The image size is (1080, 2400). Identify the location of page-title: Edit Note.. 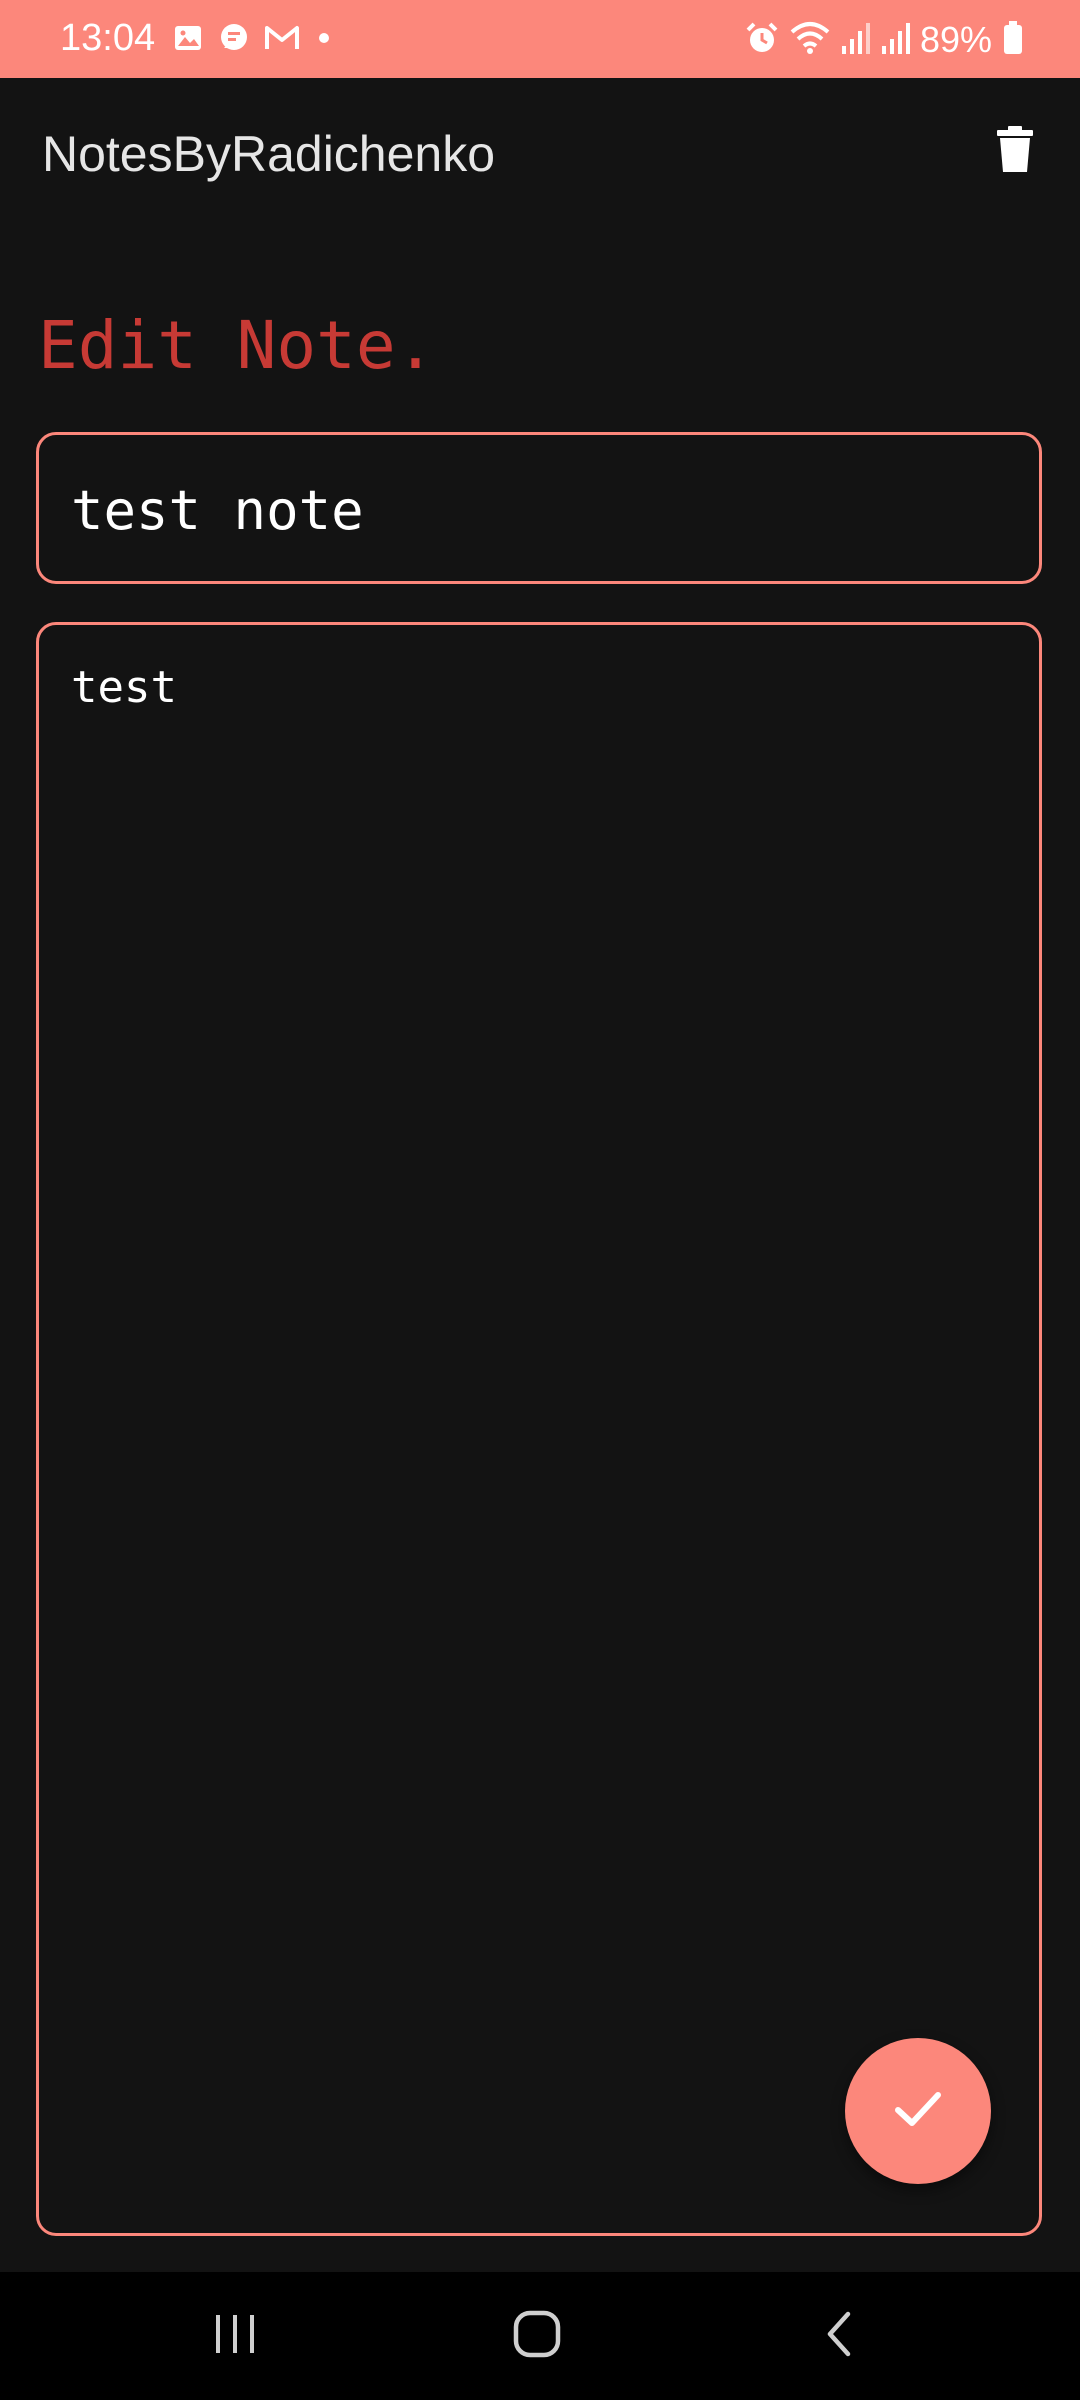
(237, 345).